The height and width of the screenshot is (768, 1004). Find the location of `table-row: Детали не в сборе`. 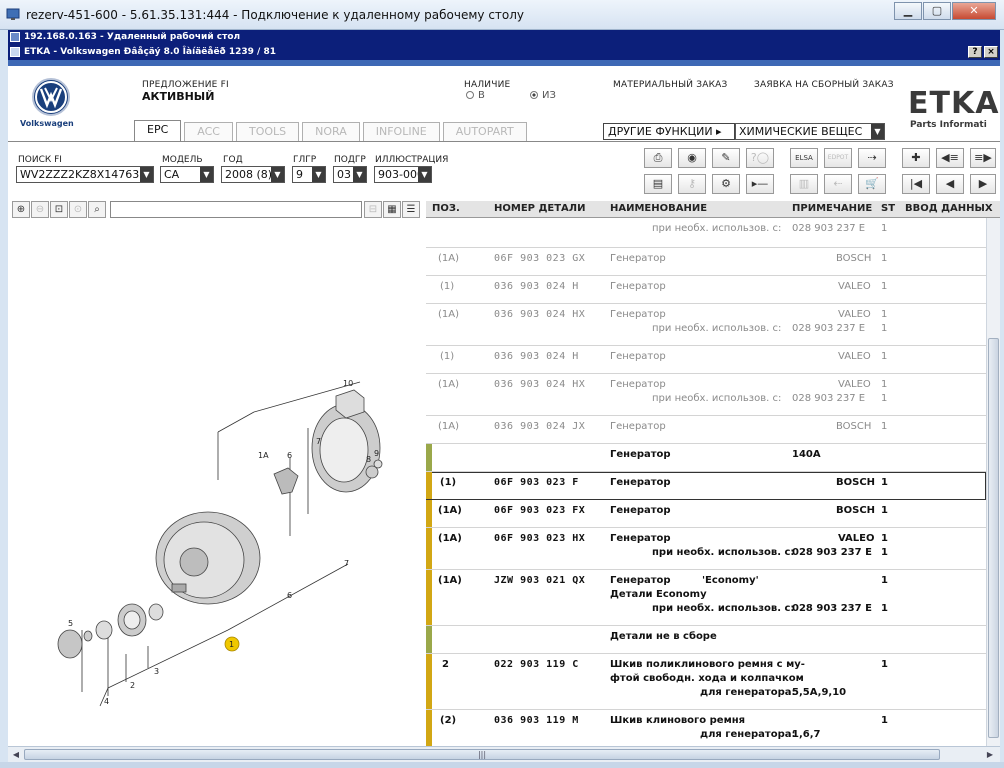

table-row: Детали не в сборе is located at coordinates (706, 640).